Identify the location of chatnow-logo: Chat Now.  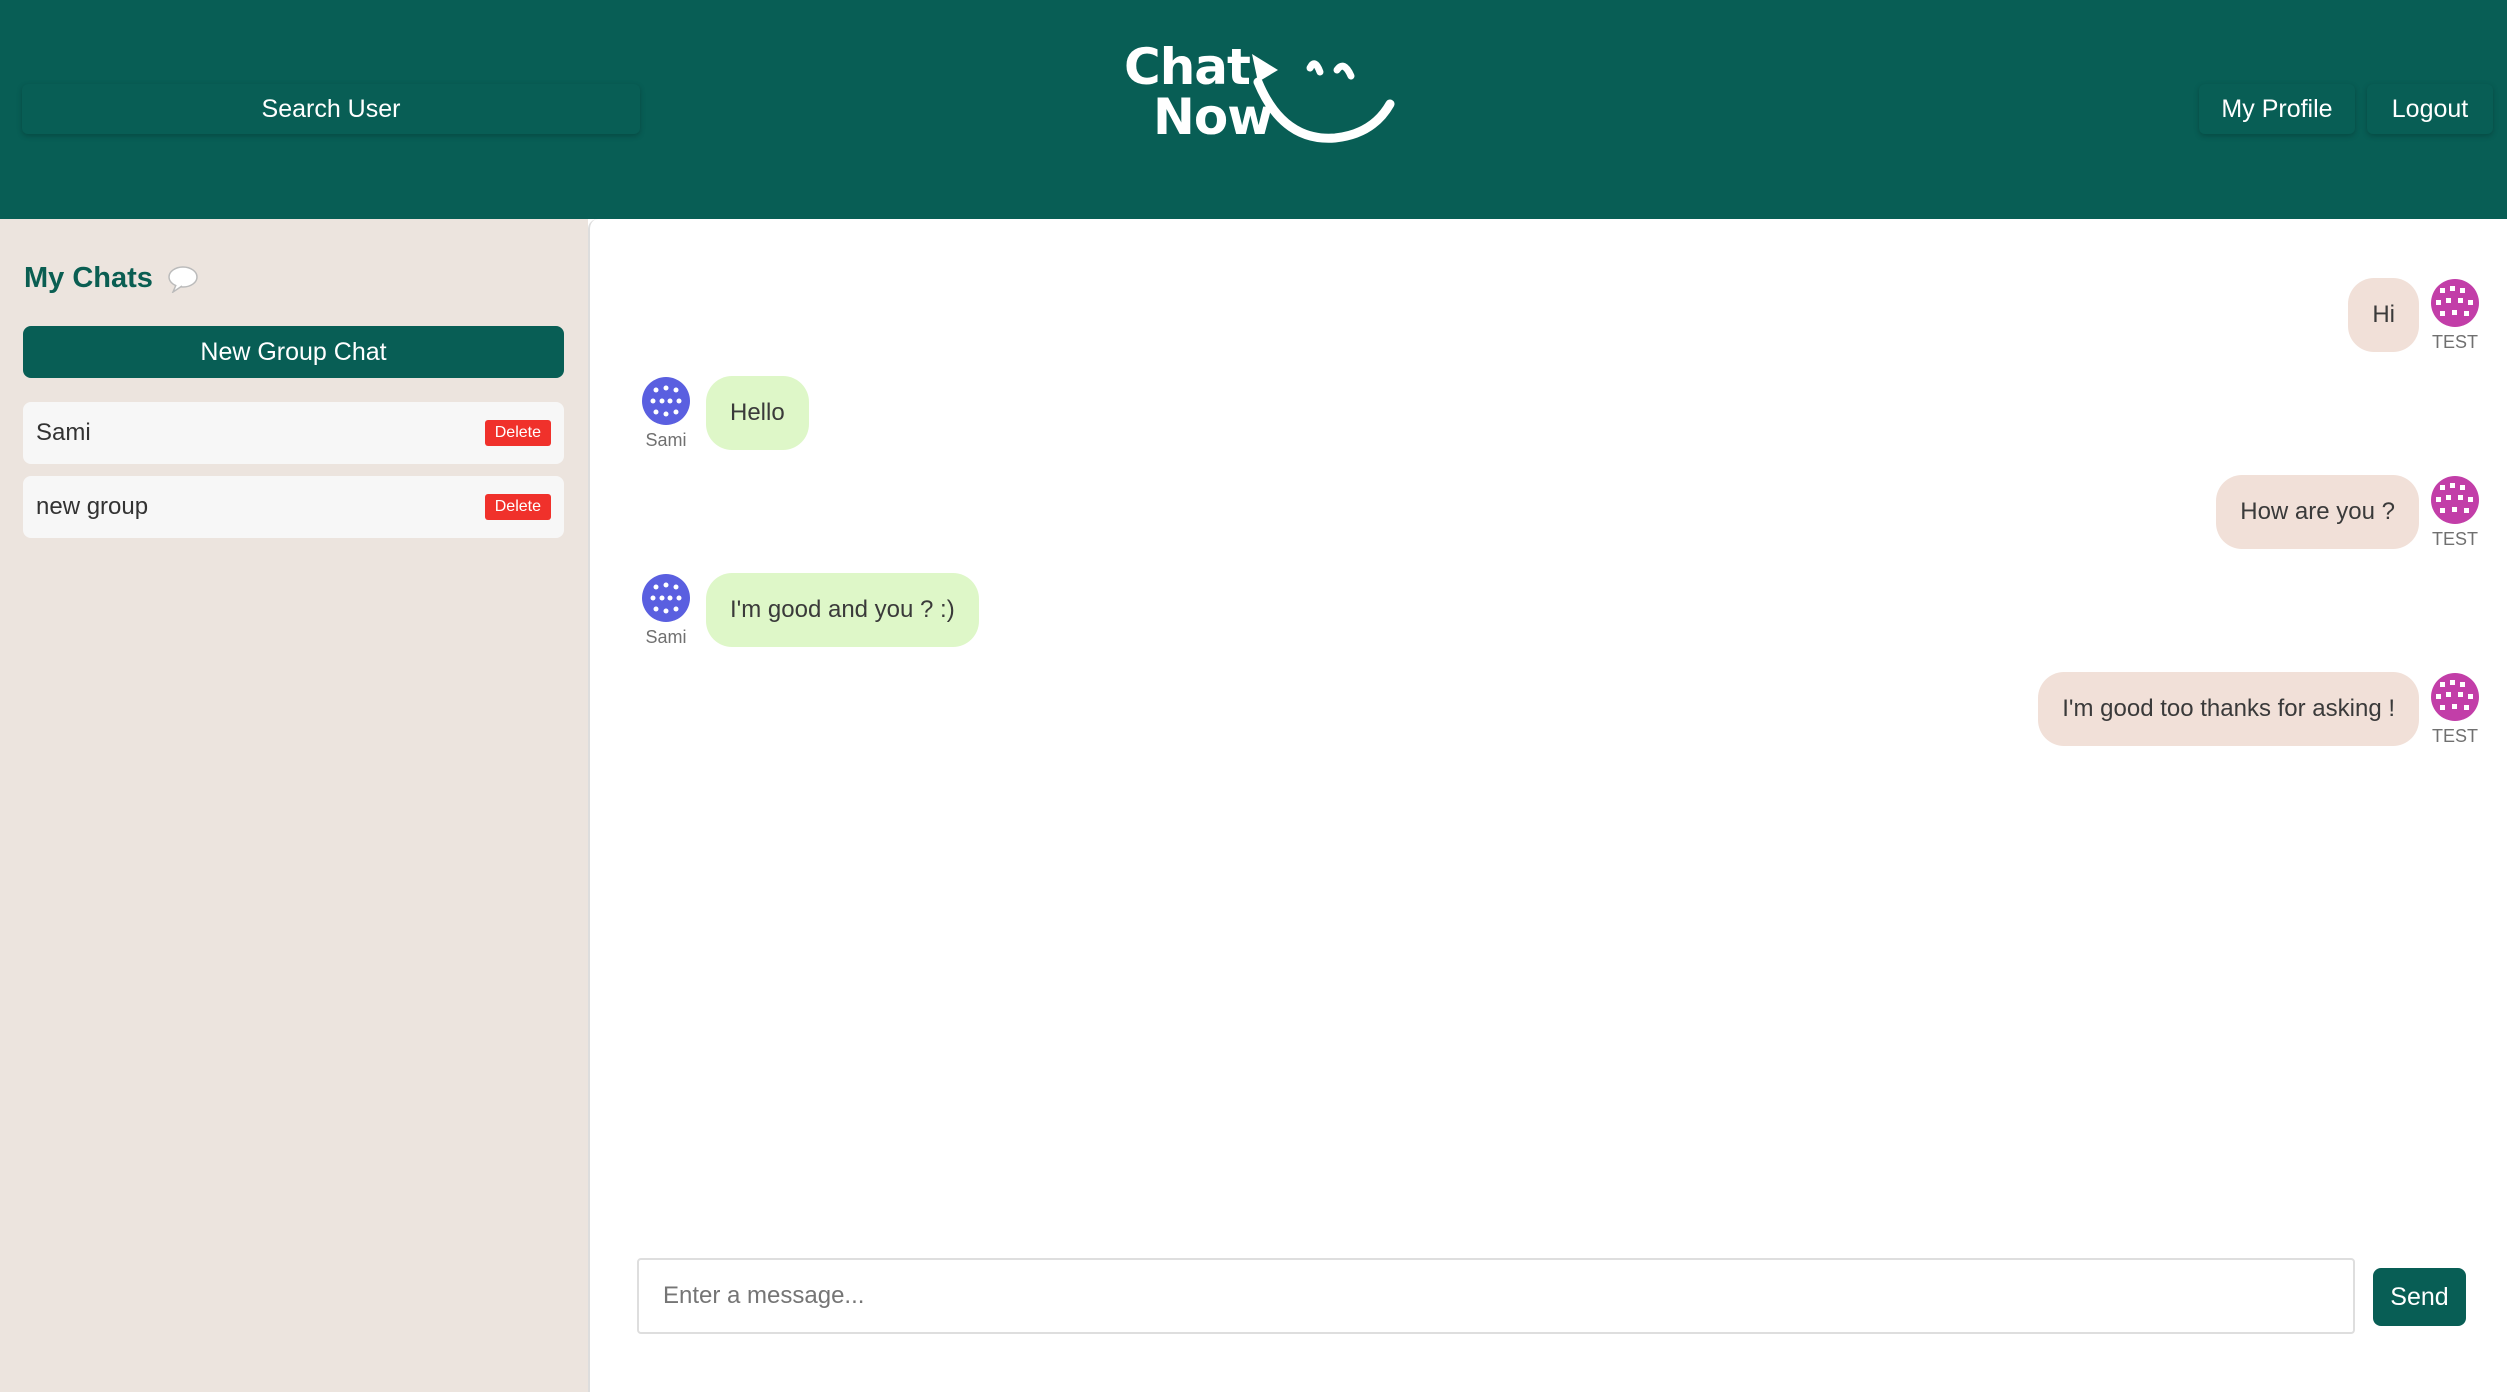
(1260, 98).